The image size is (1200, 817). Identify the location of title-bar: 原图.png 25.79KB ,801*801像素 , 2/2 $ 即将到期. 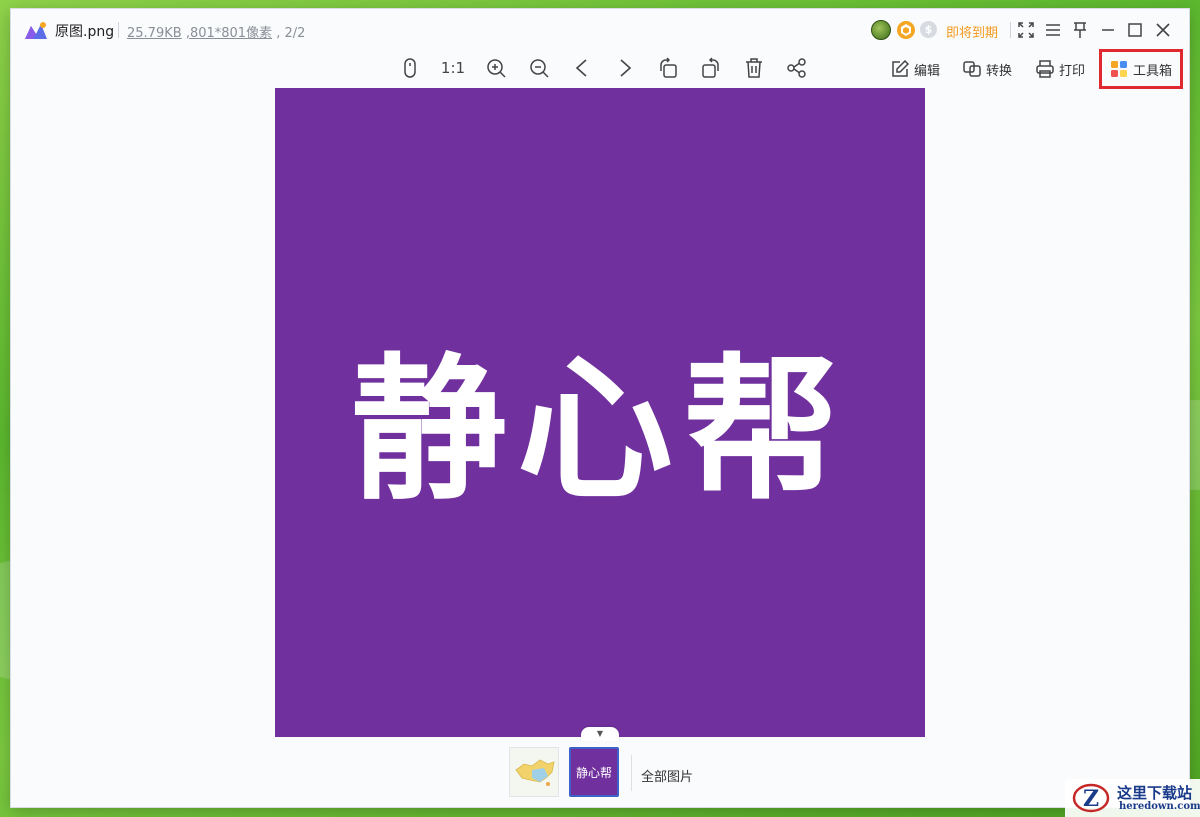
(600, 30).